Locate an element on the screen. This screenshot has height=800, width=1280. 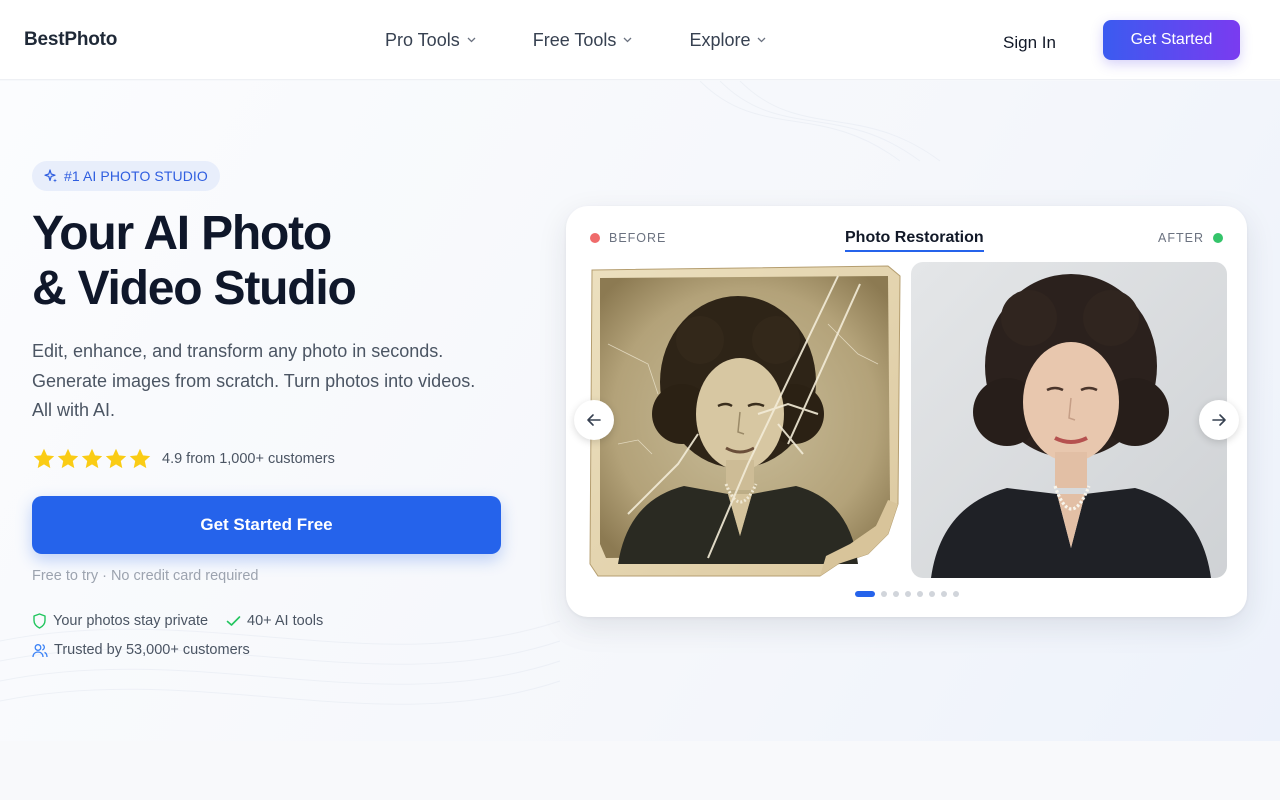
nav-explore: Explore is located at coordinates (727, 40).